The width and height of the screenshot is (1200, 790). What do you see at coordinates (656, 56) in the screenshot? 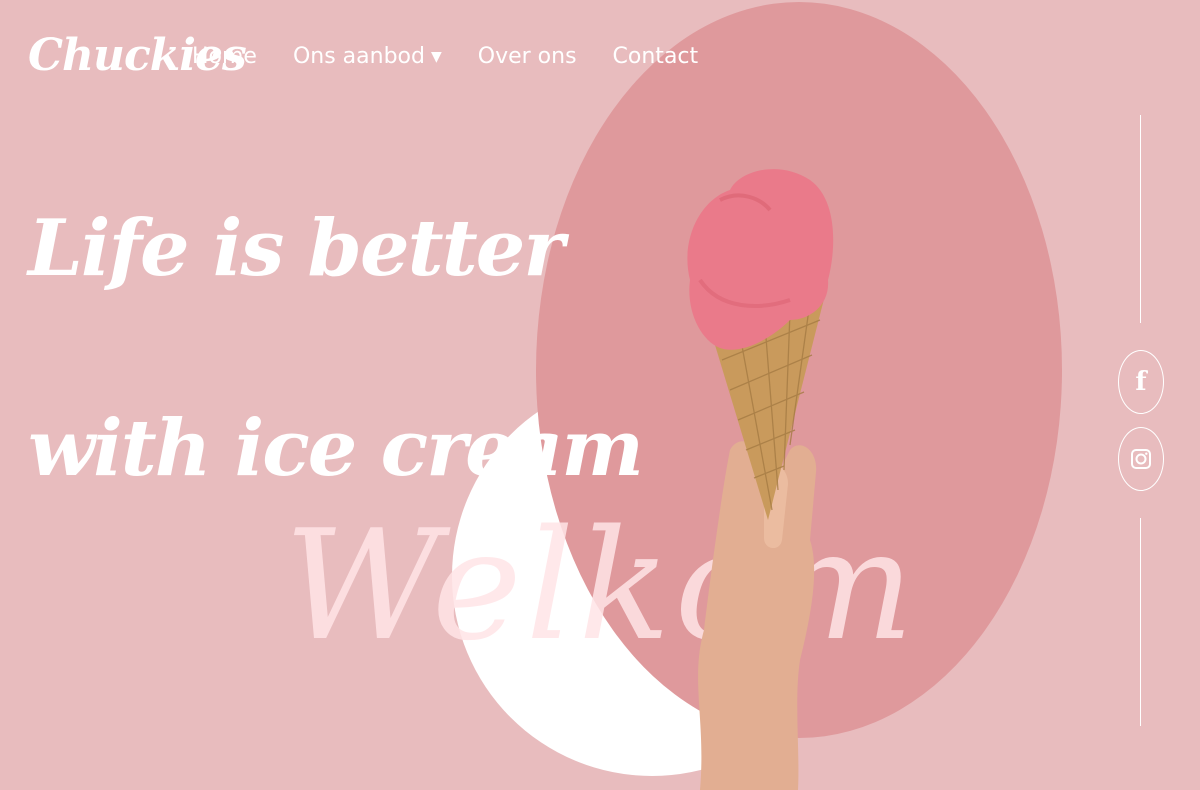
I see `nav-item-contact: Contact` at bounding box center [656, 56].